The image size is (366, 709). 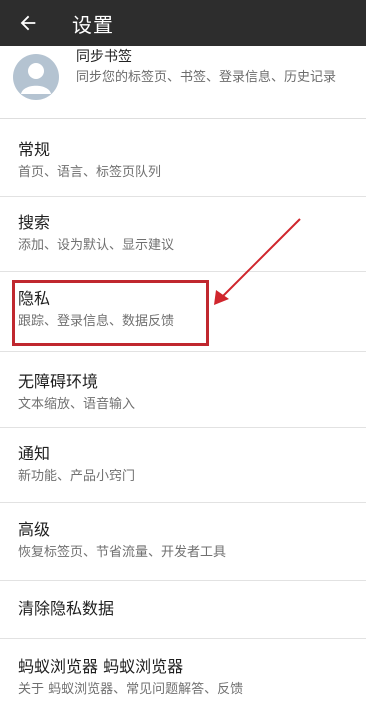 What do you see at coordinates (34, 222) in the screenshot?
I see `settings-item-title: 搜索` at bounding box center [34, 222].